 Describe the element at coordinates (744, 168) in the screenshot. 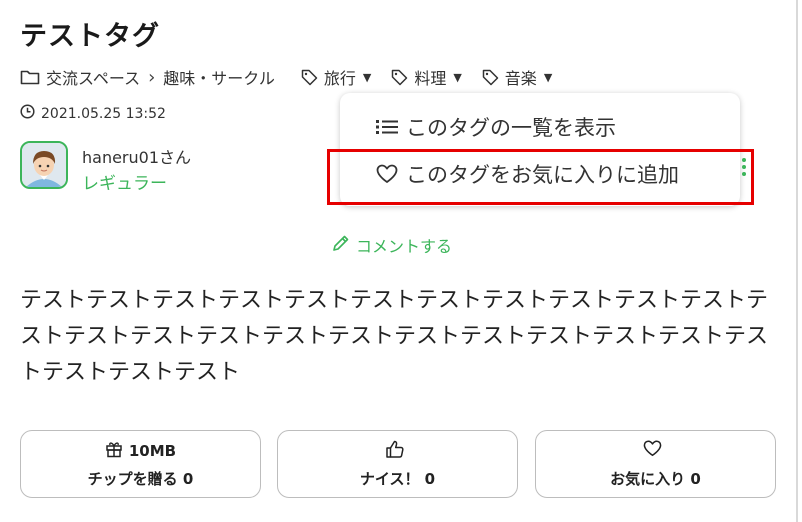

I see `kebab-menu-icon` at that location.